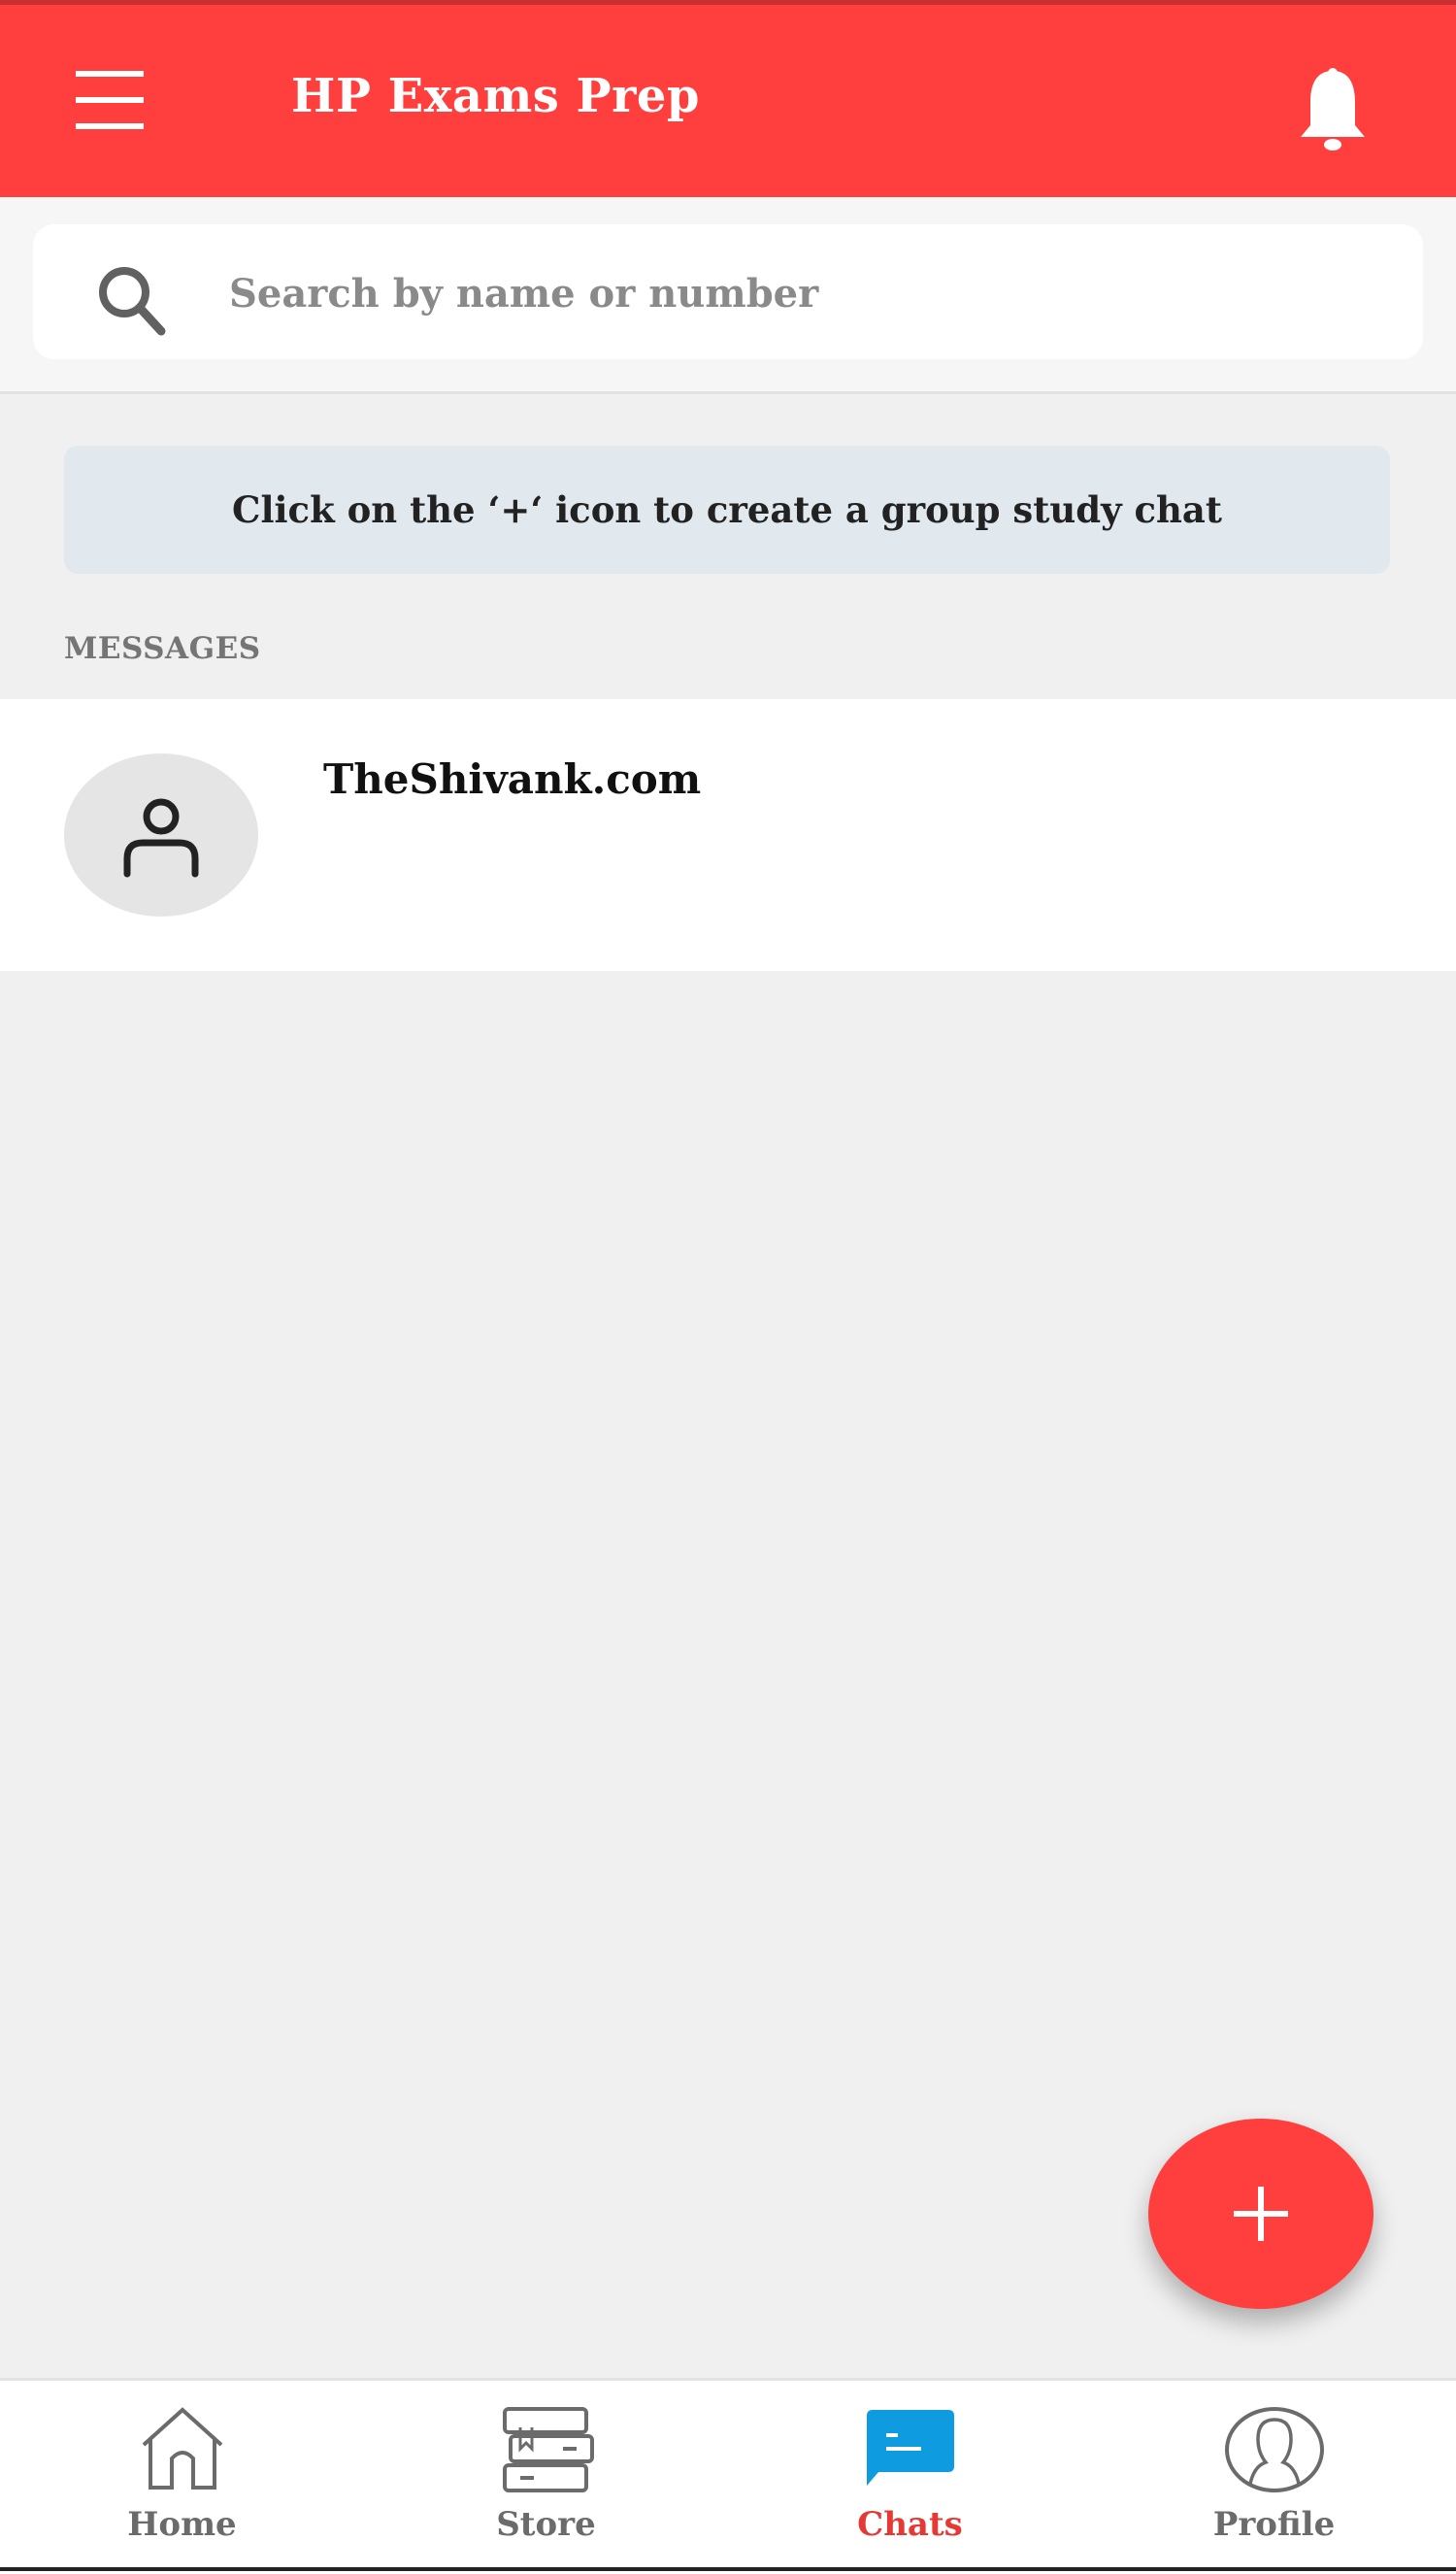 The height and width of the screenshot is (2574, 1456). I want to click on nav-item-home: Home, so click(182, 2477).